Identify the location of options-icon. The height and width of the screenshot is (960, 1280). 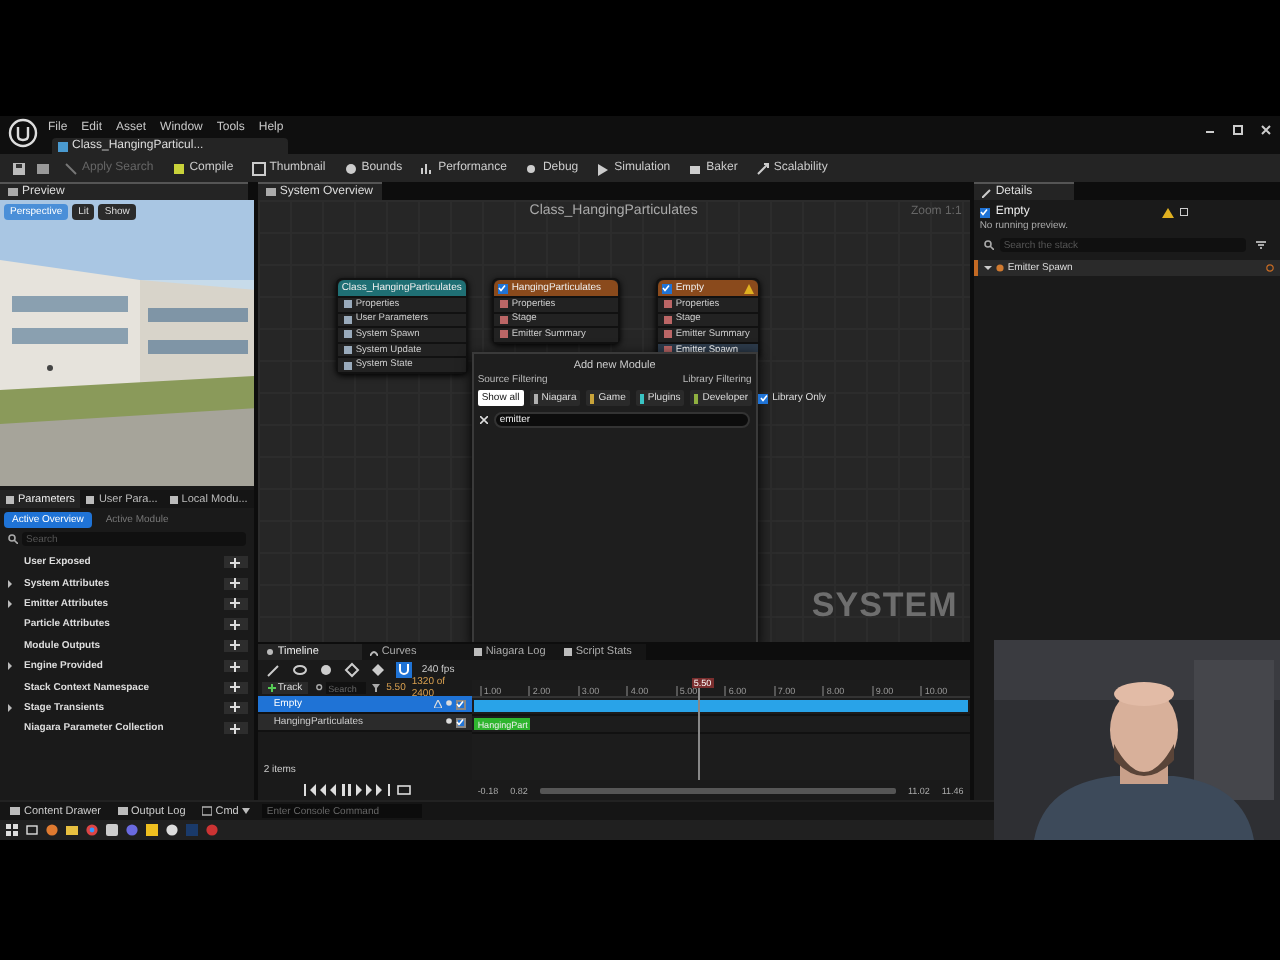
(1270, 268).